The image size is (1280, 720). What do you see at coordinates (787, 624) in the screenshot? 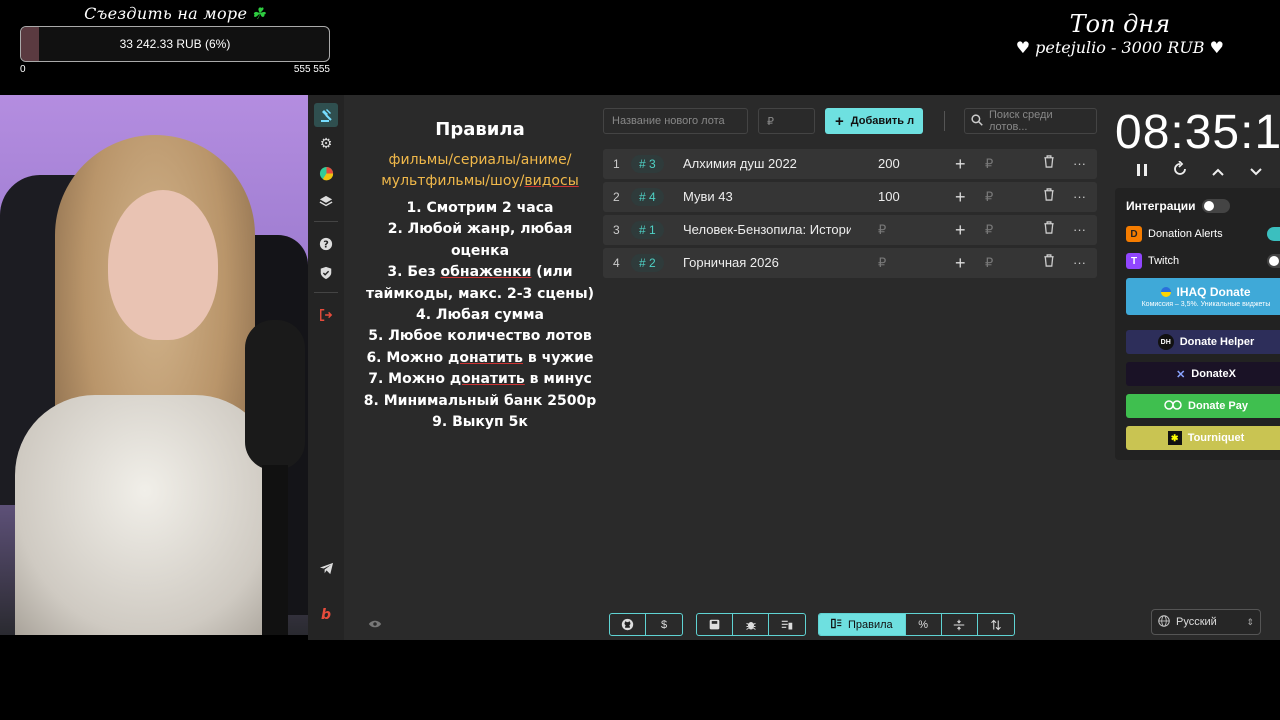
I see `clear-list-icon` at bounding box center [787, 624].